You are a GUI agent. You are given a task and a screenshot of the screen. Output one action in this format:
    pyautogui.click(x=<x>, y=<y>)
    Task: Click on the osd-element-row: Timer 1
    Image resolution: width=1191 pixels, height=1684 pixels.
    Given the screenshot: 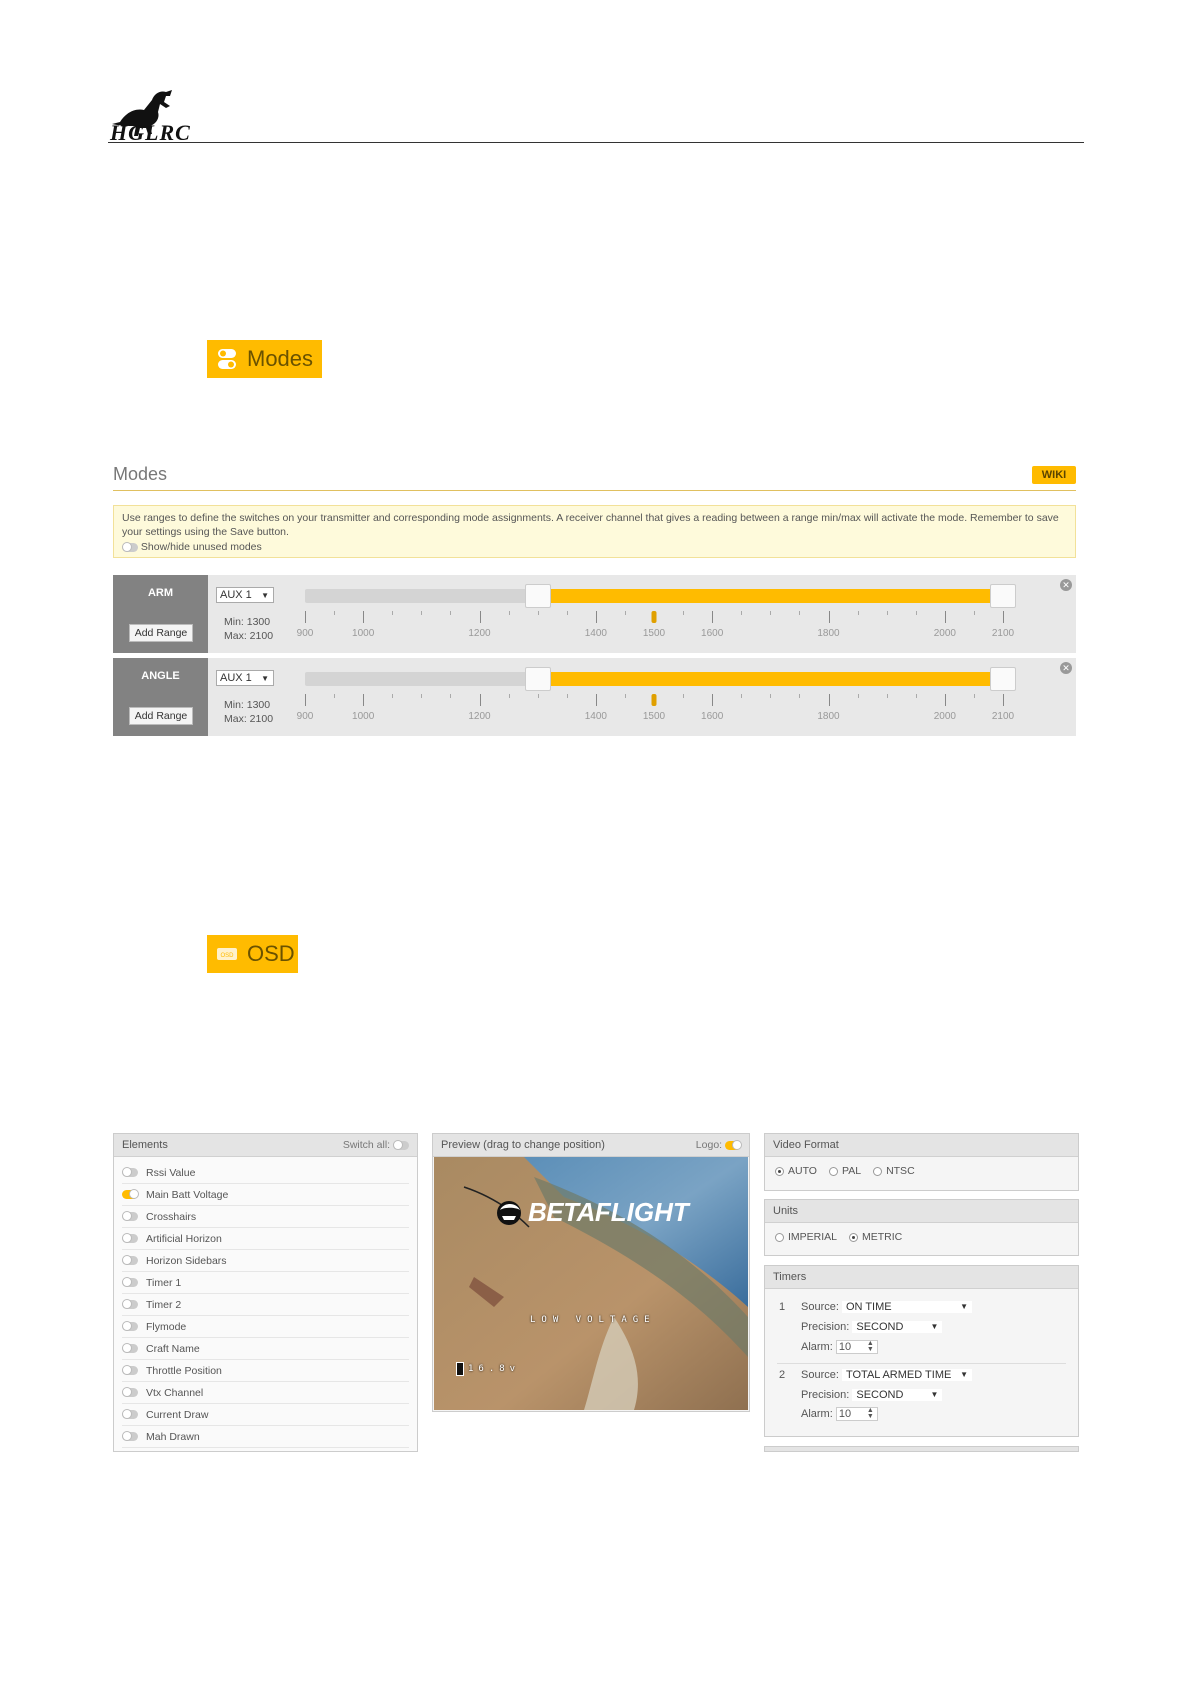 What is the action you would take?
    pyautogui.click(x=265, y=1283)
    